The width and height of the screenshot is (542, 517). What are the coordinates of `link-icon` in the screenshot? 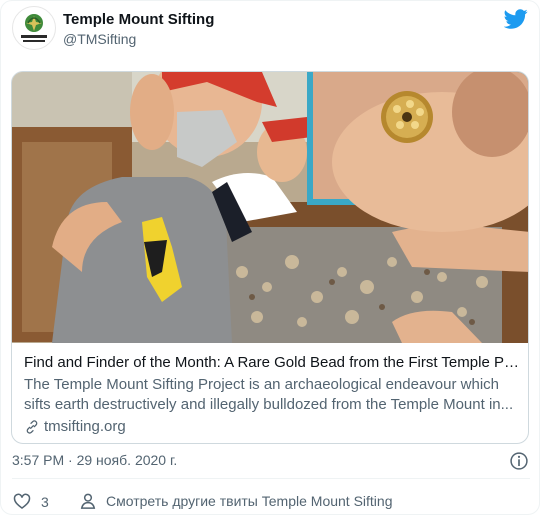 It's located at (32, 427).